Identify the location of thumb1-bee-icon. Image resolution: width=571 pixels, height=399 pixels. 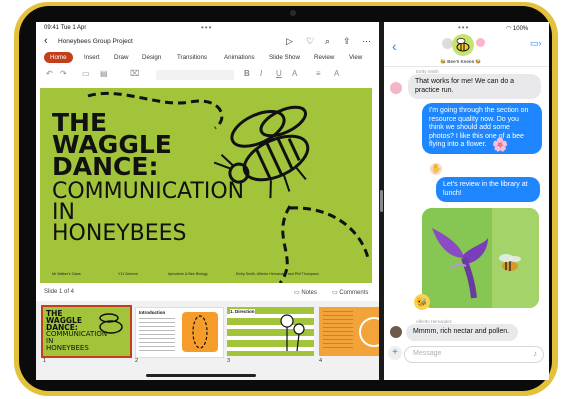
(111, 323).